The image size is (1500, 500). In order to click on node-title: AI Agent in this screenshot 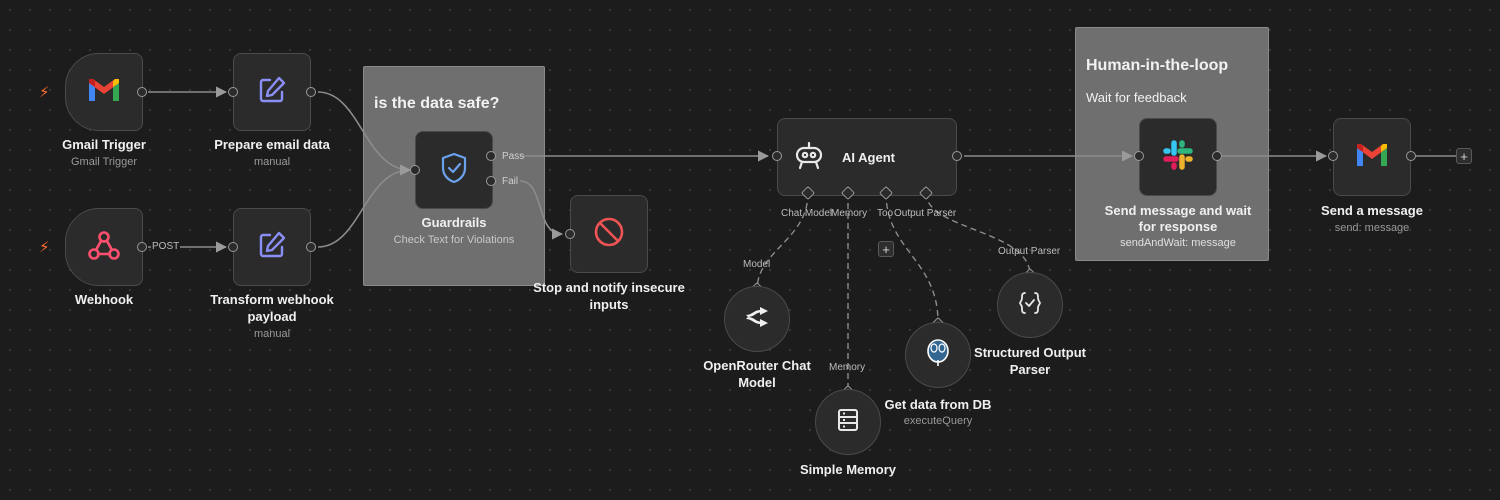, I will do `click(868, 157)`.